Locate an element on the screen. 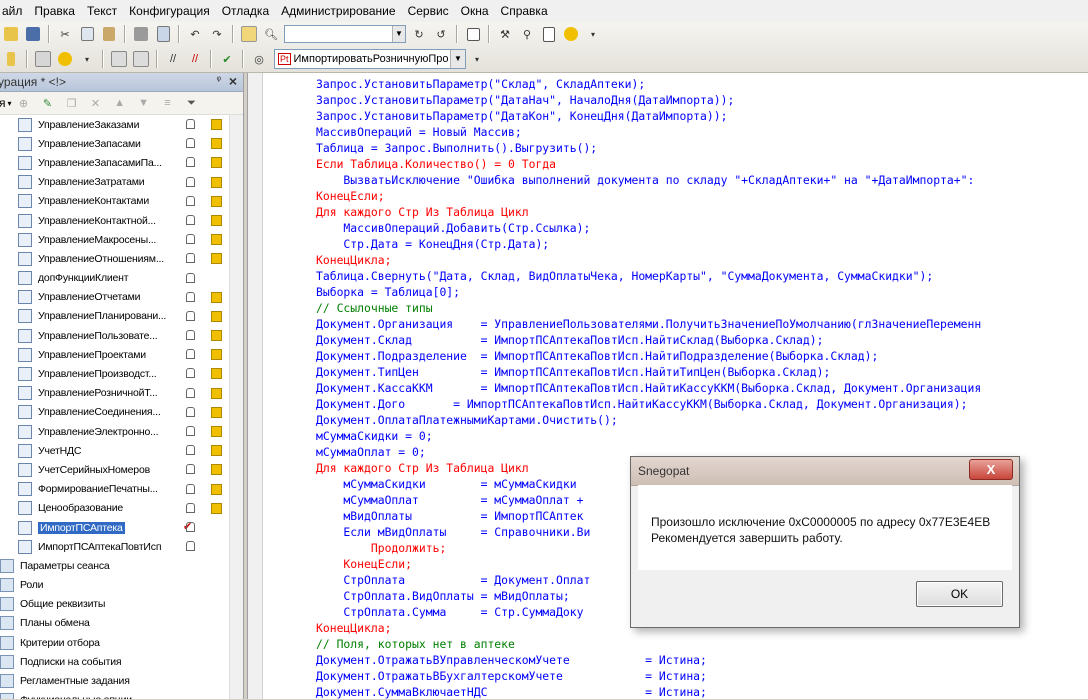 The width and height of the screenshot is (1088, 700). tree-item: Подписки на события is located at coordinates (115, 661).